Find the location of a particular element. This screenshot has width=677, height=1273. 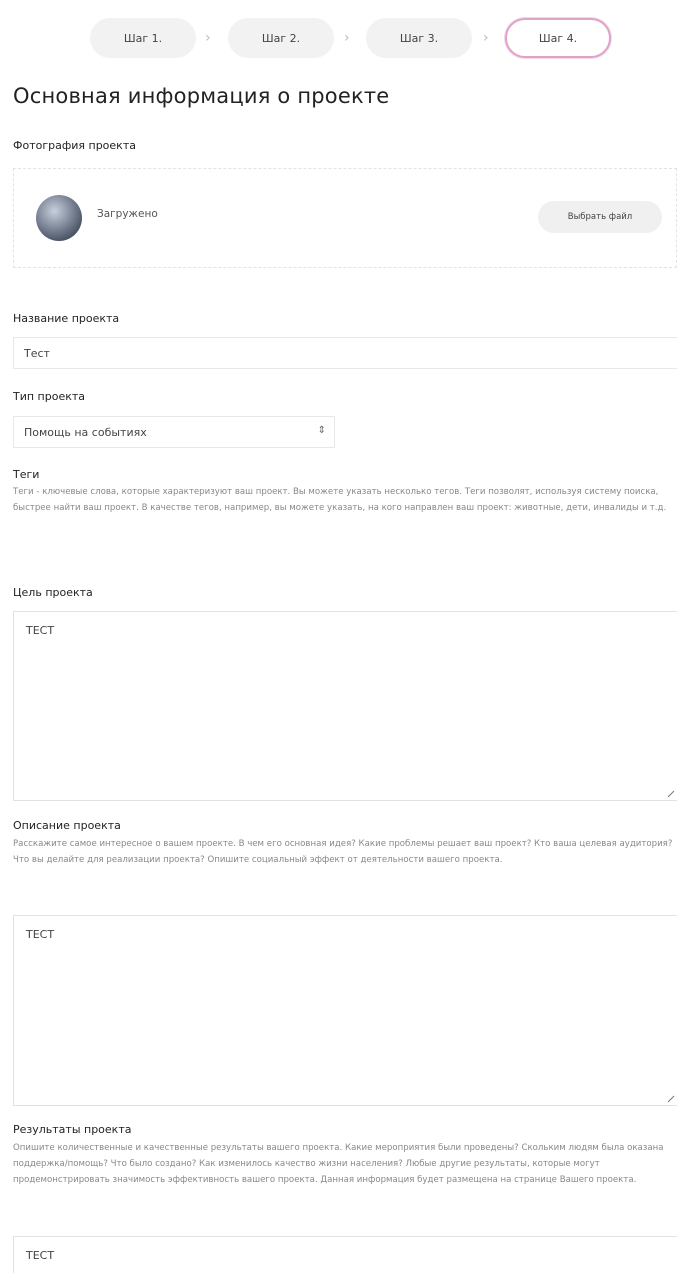

page-title: Основная информация о проекте is located at coordinates (201, 96).